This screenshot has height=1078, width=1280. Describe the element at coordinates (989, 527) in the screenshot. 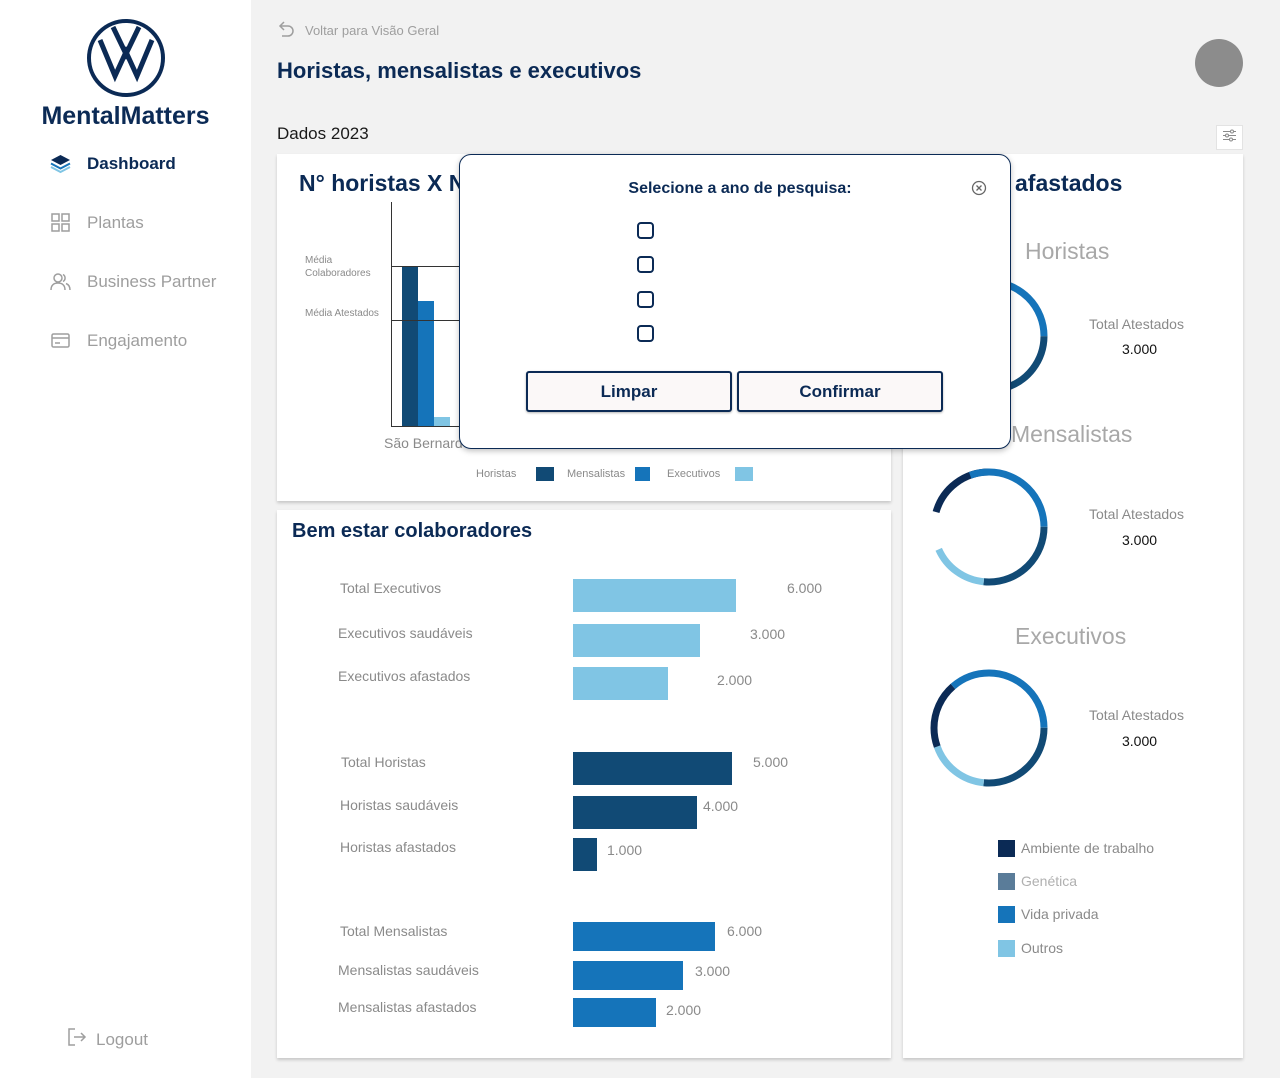

I see `donut-mensalistas` at that location.